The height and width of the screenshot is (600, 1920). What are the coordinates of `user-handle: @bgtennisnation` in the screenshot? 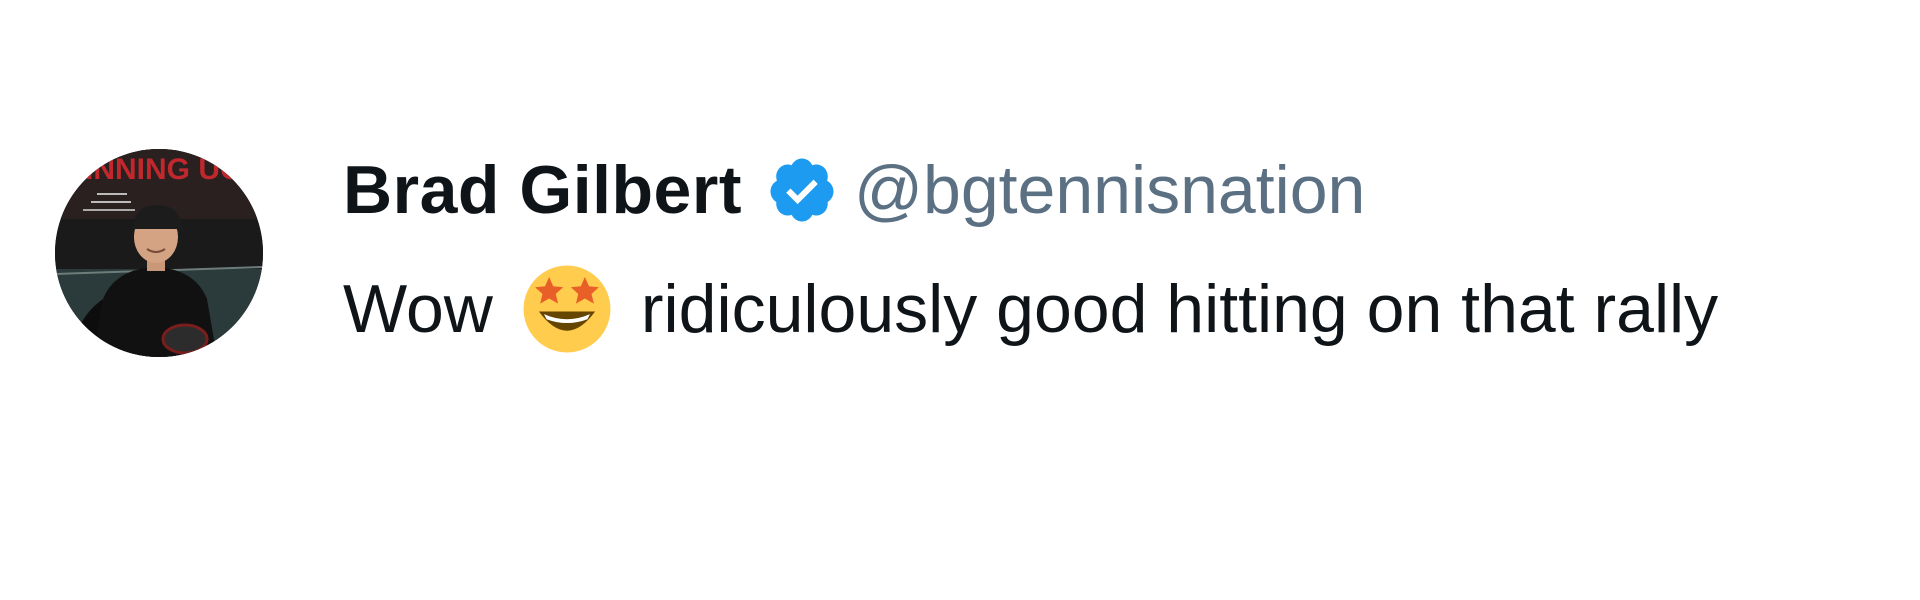 It's located at (1109, 190).